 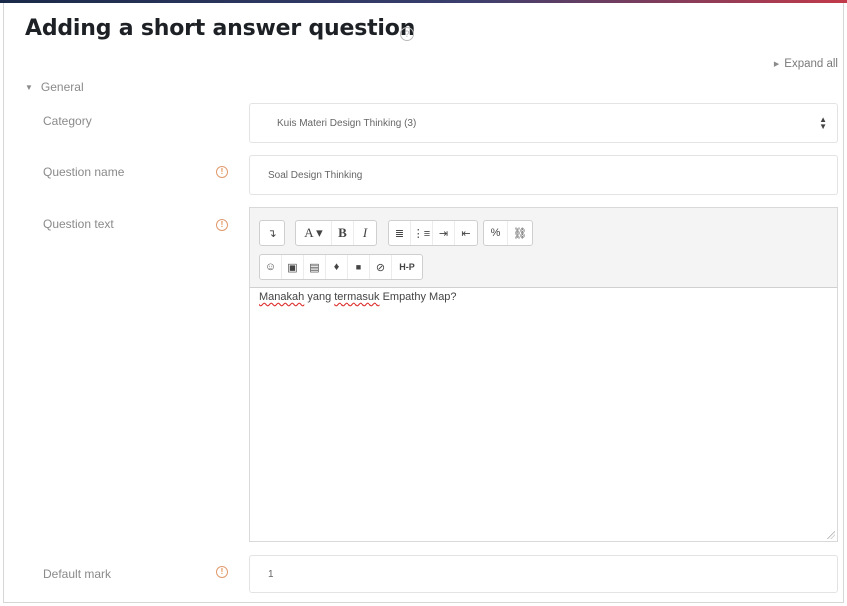 What do you see at coordinates (444, 233) in the screenshot?
I see `indent-button: ⇥` at bounding box center [444, 233].